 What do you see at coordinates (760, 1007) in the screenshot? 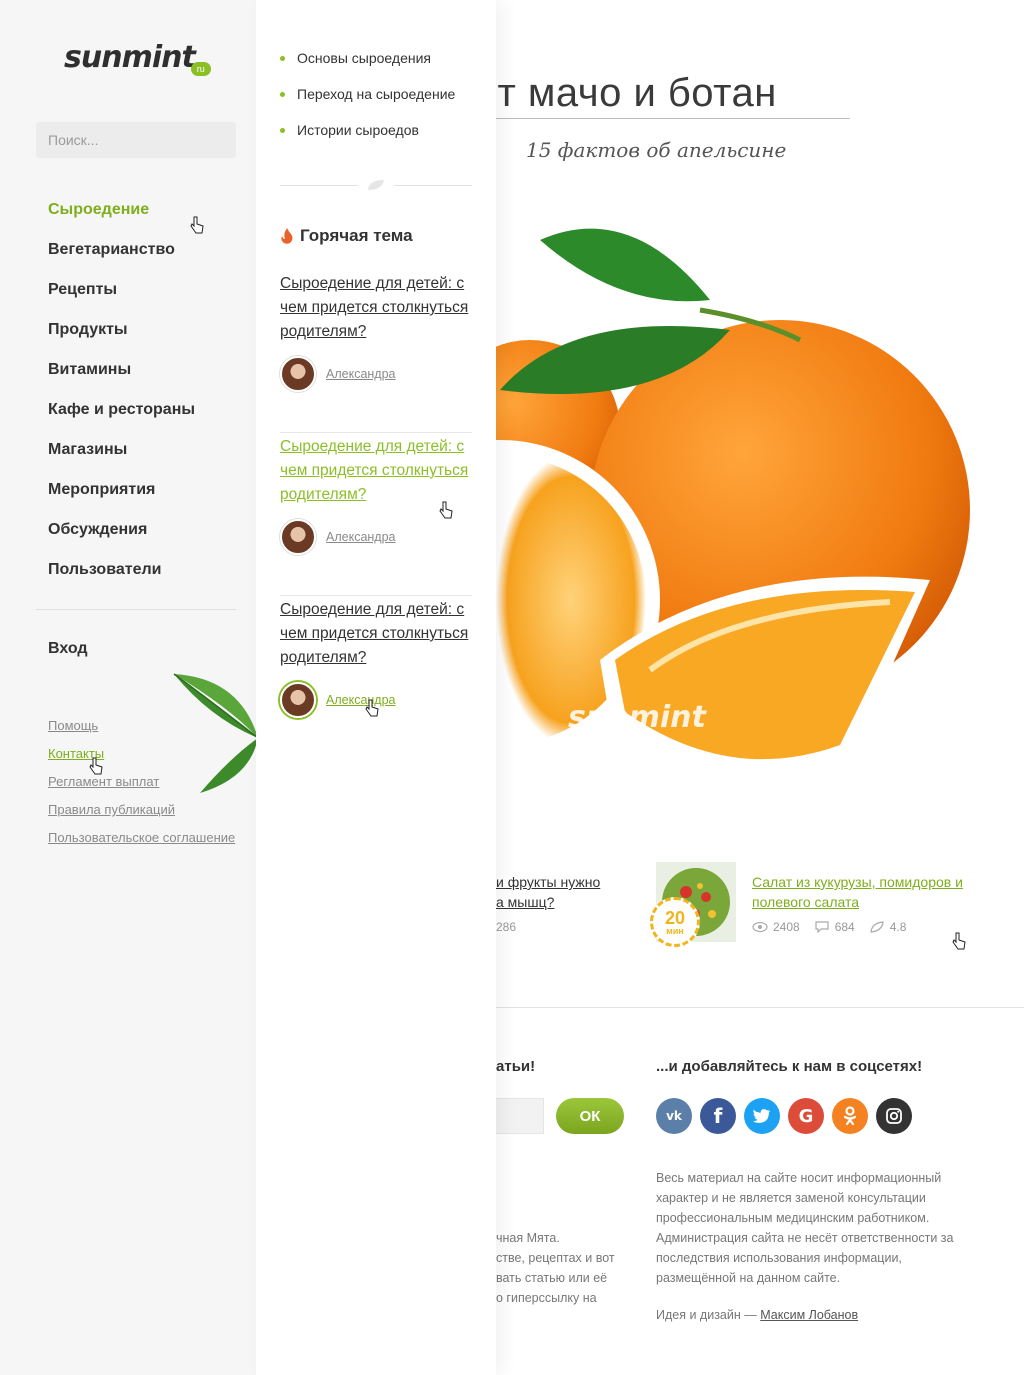
I see `footer-divider` at bounding box center [760, 1007].